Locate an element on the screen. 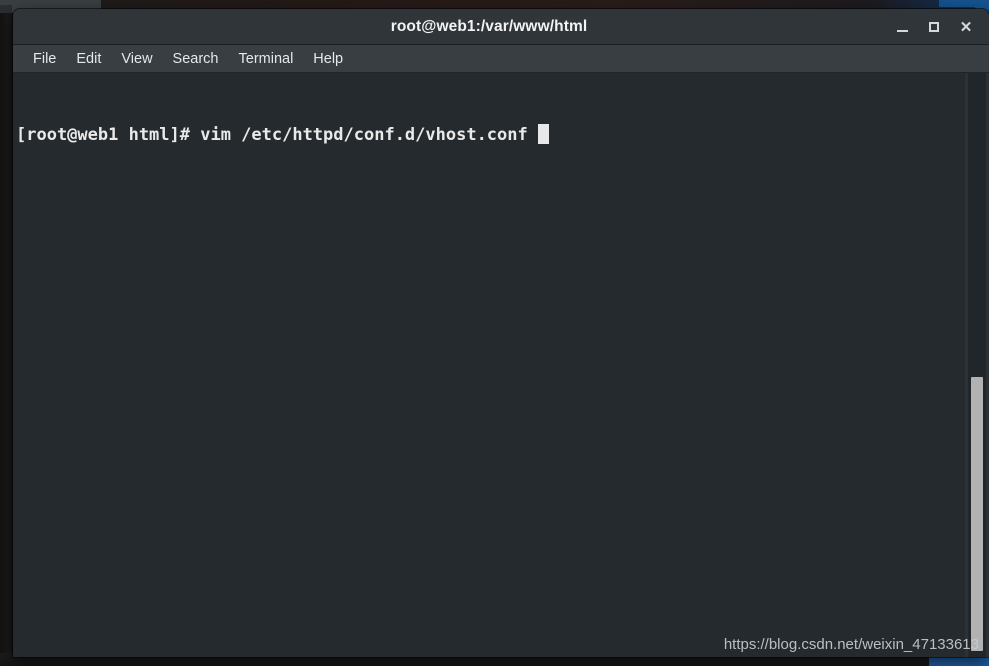 The width and height of the screenshot is (989, 666). minimize-button is located at coordinates (902, 27).